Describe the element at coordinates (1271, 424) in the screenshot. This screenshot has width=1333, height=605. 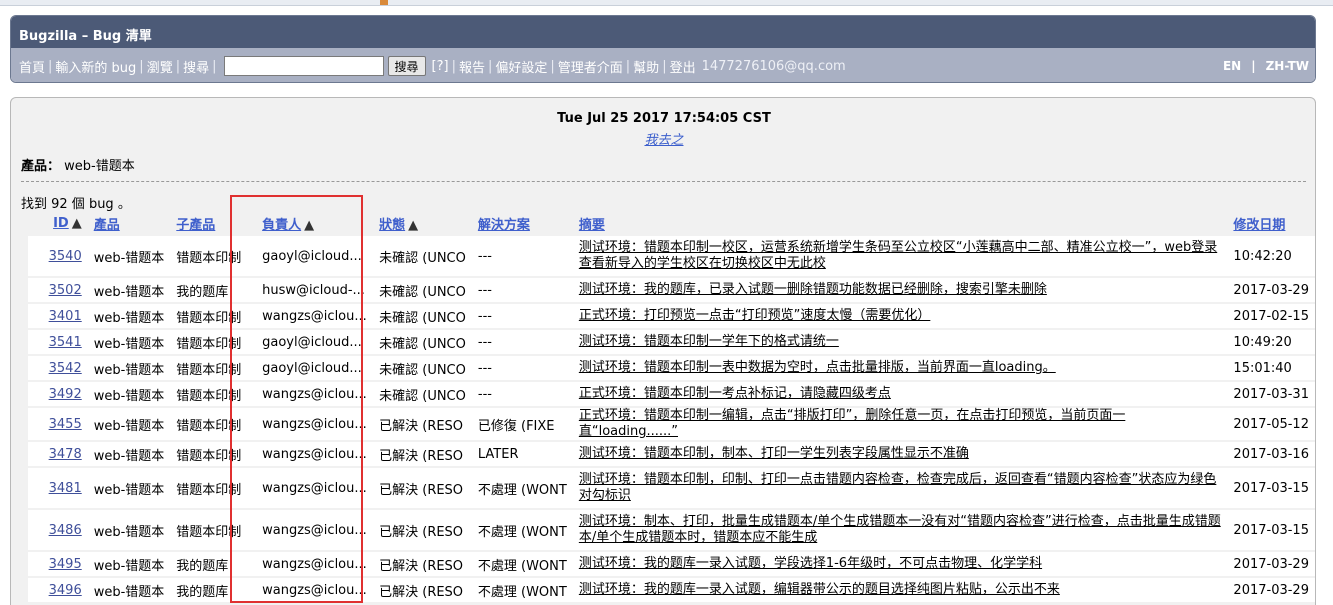
I see `bug-changed: 2017-05-12` at that location.